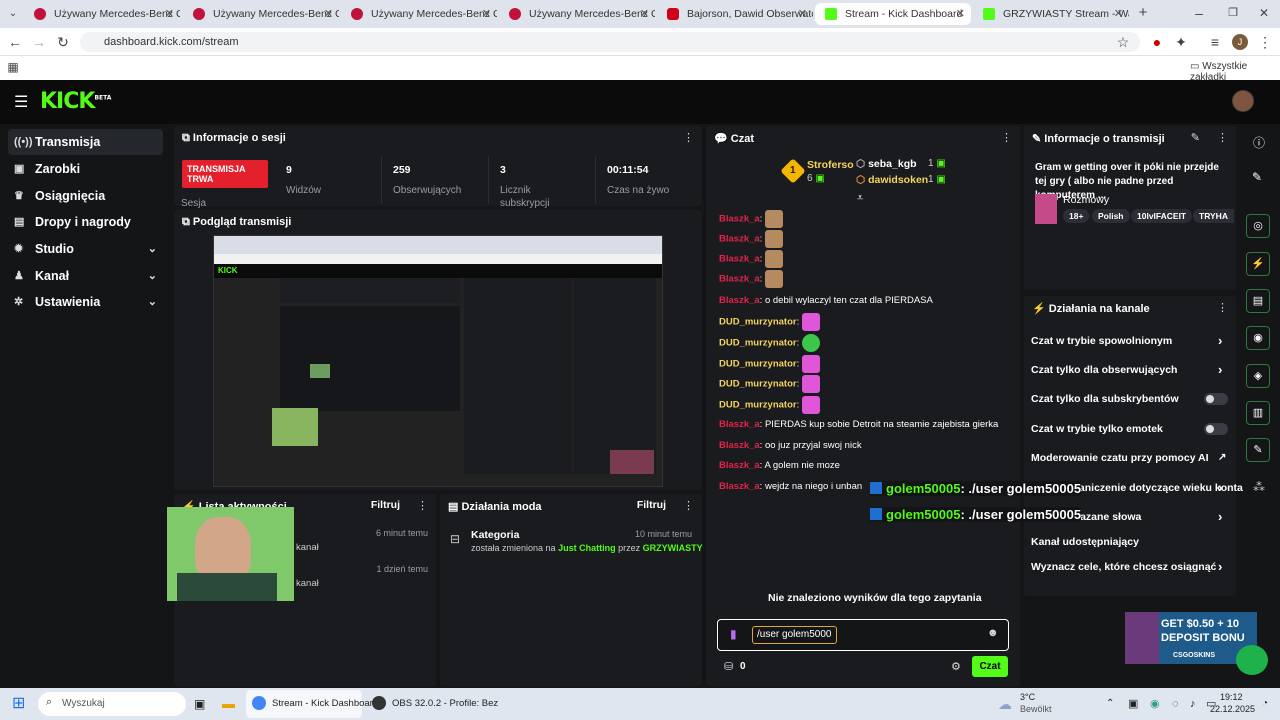 The height and width of the screenshot is (720, 1280). Describe the element at coordinates (85, 302) in the screenshot. I see `sidebar-item-ustawienia: ✲ Ustawienia ⌄` at that location.